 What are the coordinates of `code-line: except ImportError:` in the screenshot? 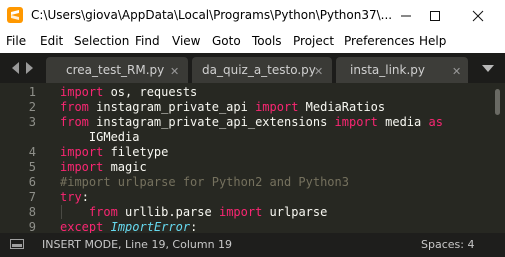 It's located at (128, 226).